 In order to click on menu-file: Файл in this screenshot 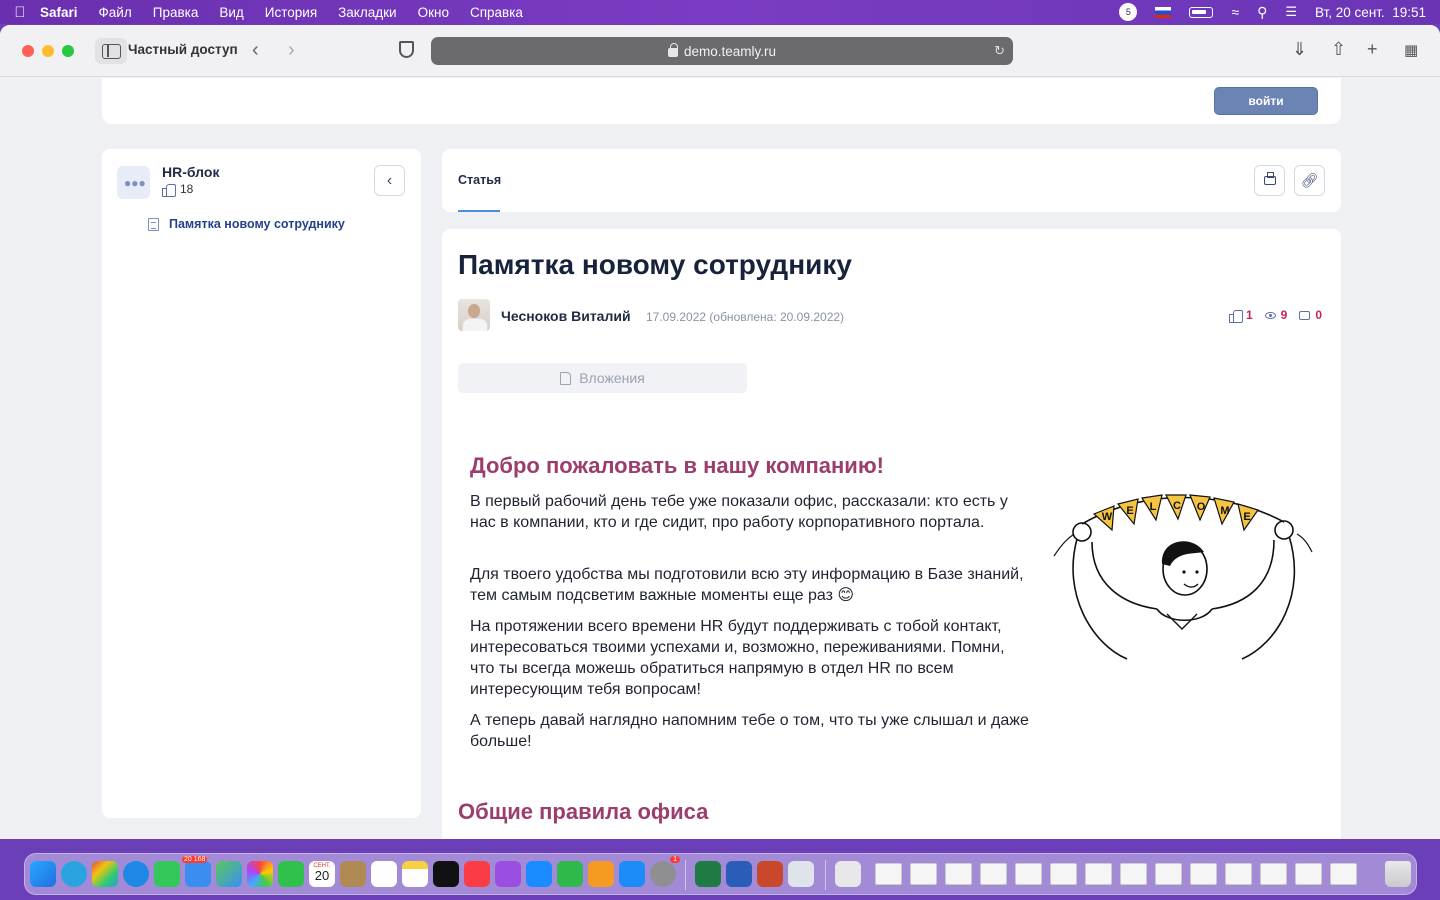, I will do `click(115, 12)`.